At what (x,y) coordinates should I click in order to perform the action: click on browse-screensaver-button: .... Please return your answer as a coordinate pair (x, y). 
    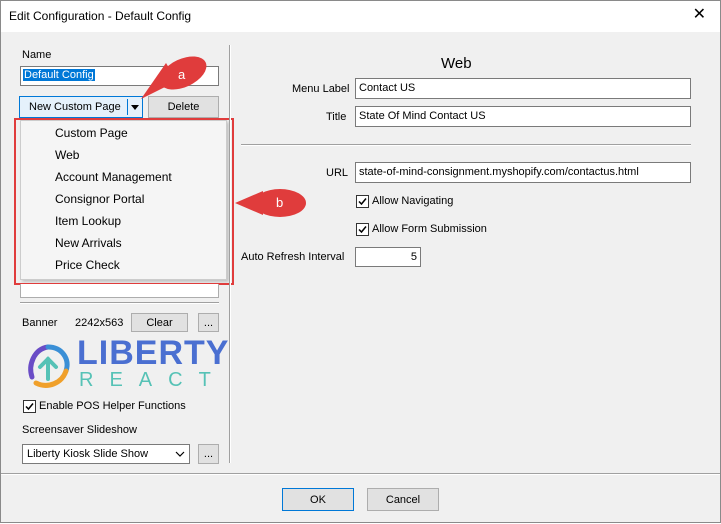
    Looking at the image, I should click on (208, 454).